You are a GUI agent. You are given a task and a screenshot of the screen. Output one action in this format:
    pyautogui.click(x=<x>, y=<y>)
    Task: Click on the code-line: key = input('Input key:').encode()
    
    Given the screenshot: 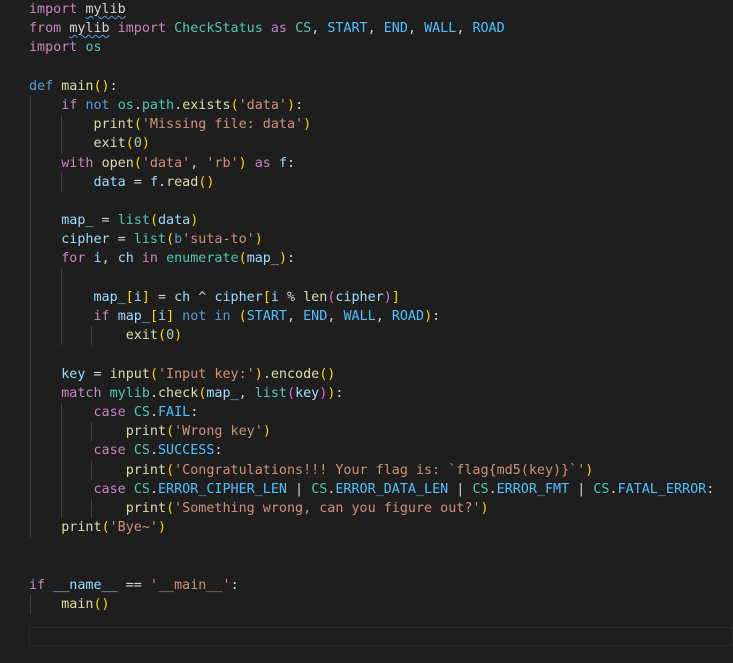 What is the action you would take?
    pyautogui.click(x=381, y=374)
    